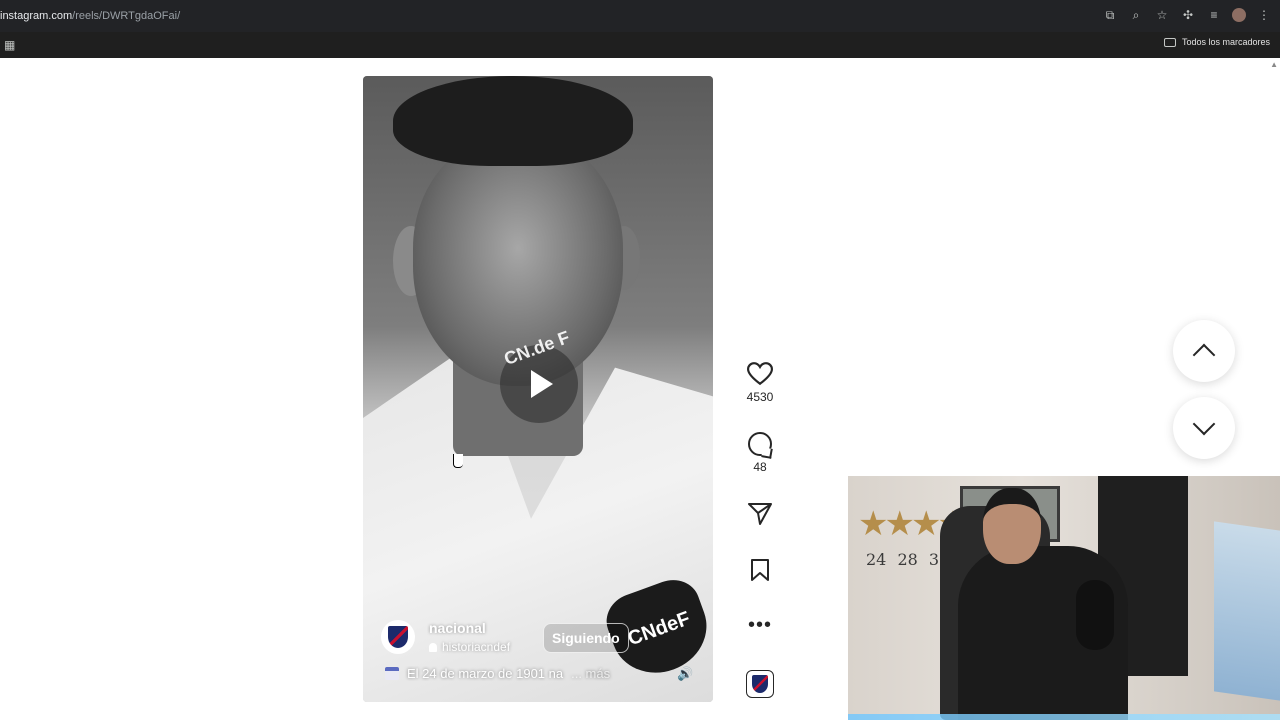  I want to click on webcam-microphone, so click(1095, 615).